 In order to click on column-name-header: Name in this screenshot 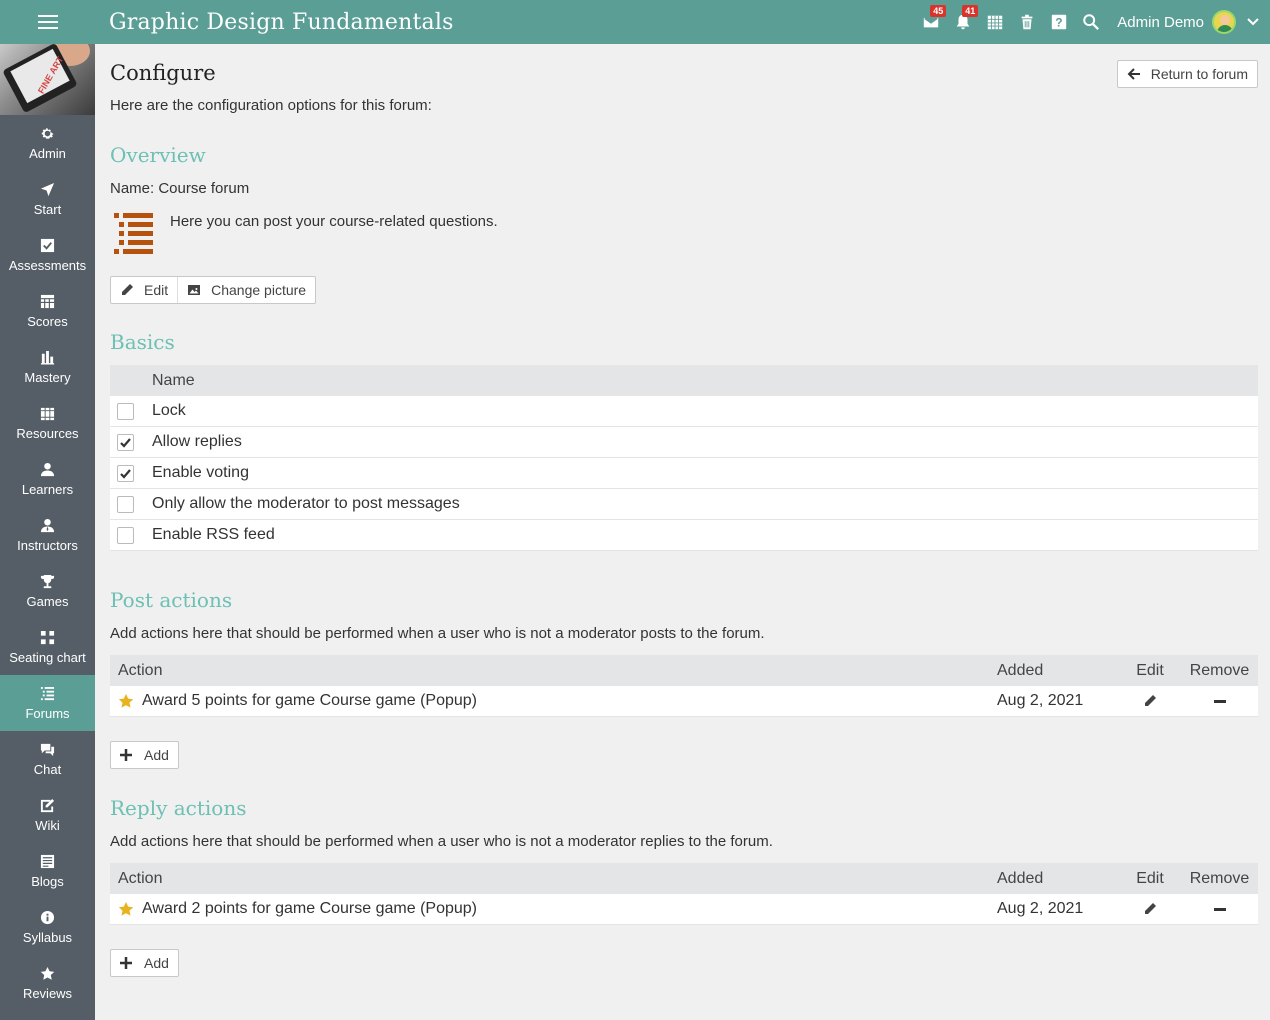, I will do `click(173, 380)`.